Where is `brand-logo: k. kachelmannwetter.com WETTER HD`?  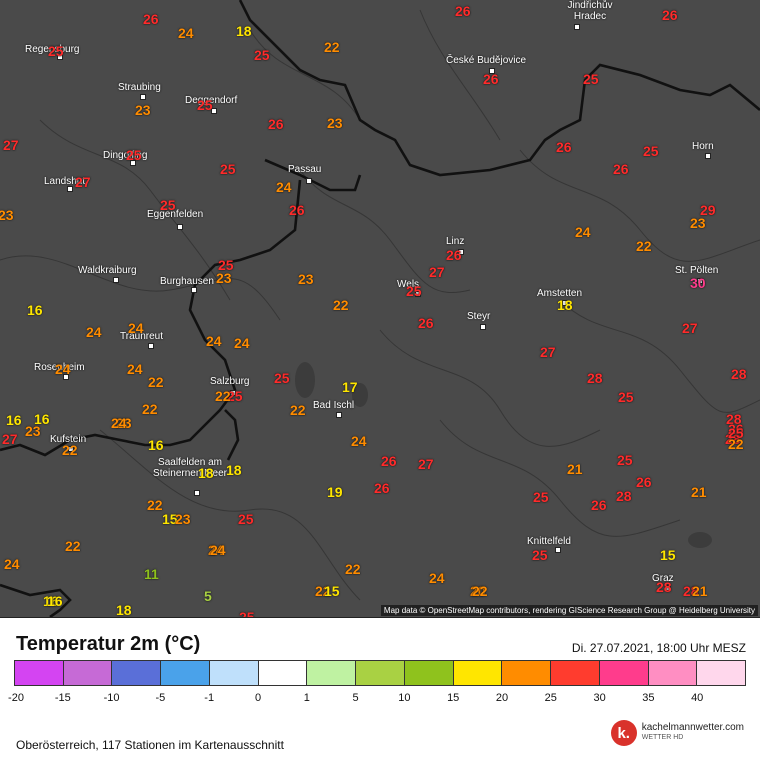
brand-logo: k. kachelmannwetter.com WETTER HD is located at coordinates (677, 733).